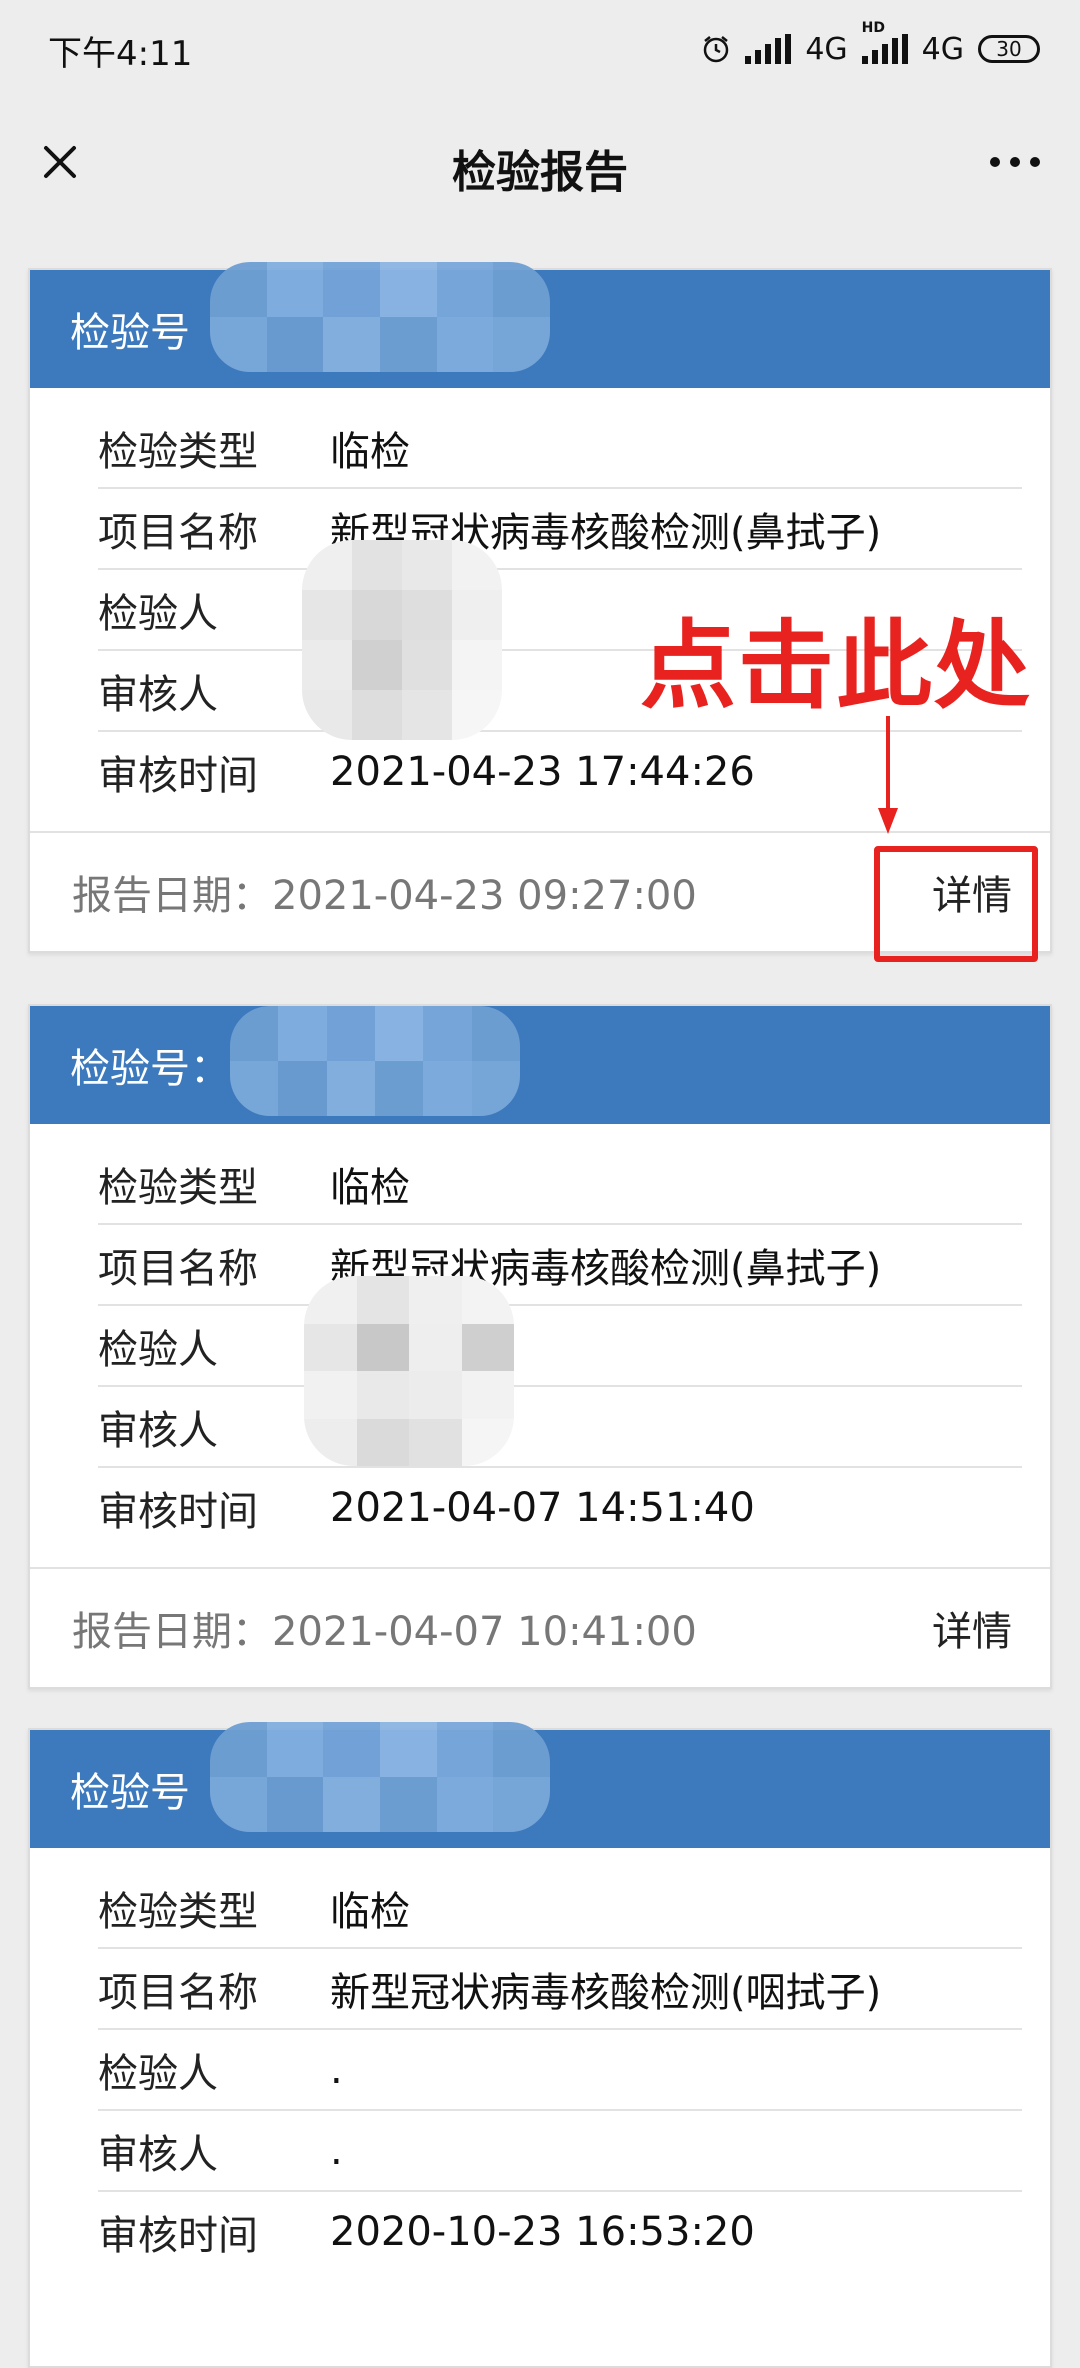 The height and width of the screenshot is (2368, 1080). What do you see at coordinates (560, 2151) in the screenshot?
I see `row-reviewer: 审核人.` at bounding box center [560, 2151].